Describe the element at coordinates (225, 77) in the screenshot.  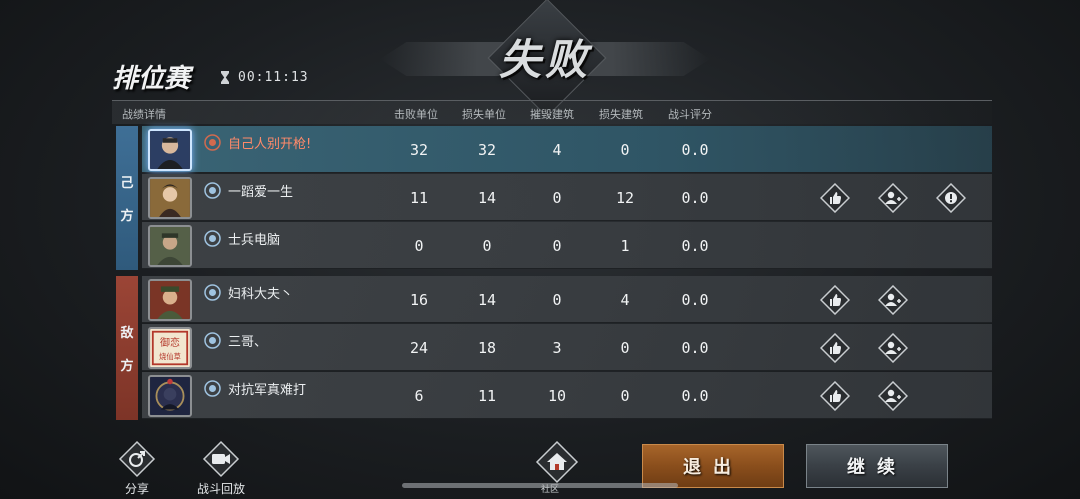
I see `hourglass-icon` at that location.